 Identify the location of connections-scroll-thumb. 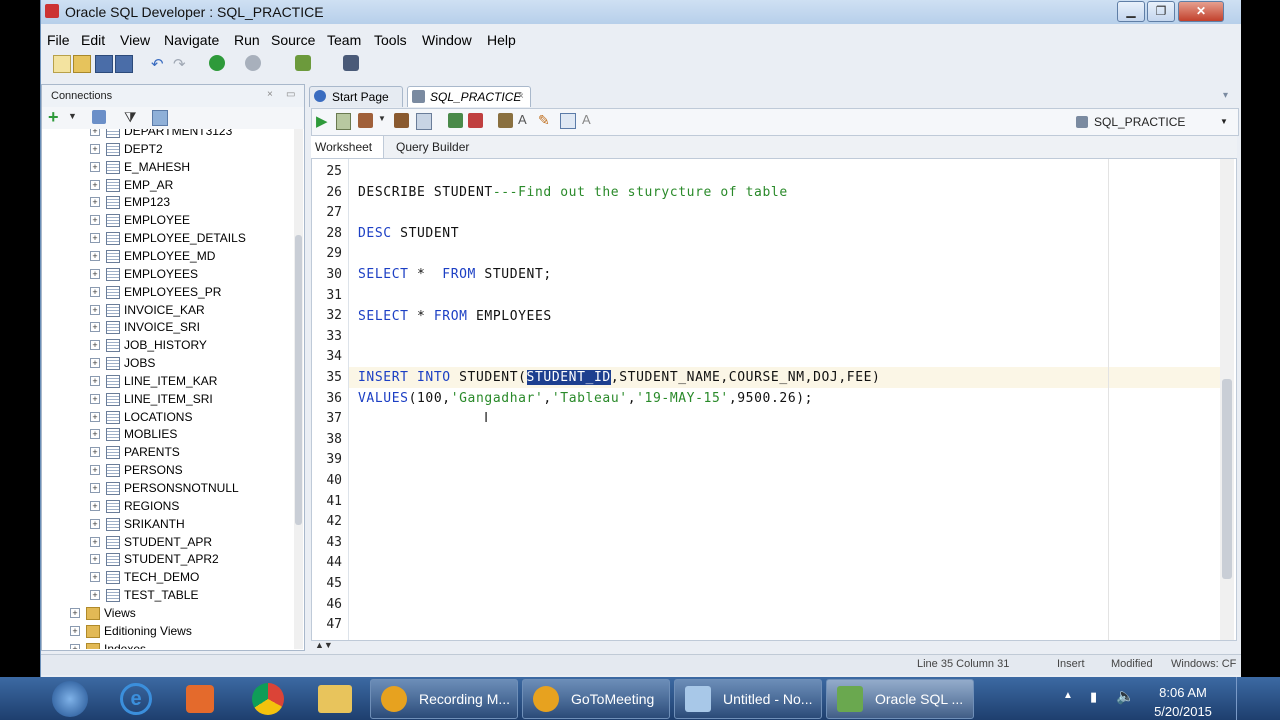
(298, 380).